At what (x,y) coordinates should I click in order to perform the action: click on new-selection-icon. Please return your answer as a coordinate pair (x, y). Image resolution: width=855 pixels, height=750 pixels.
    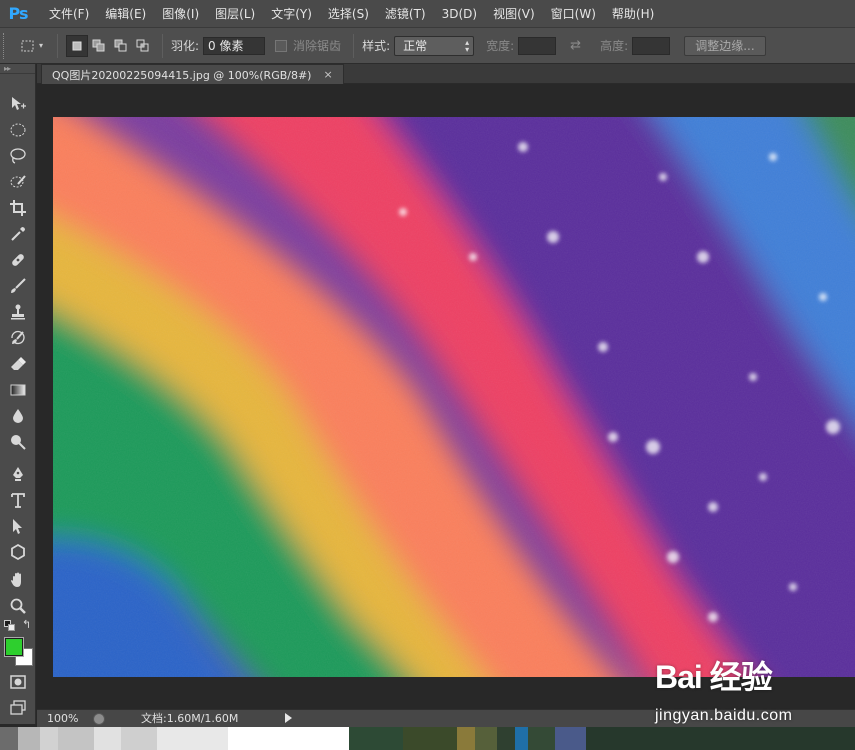
    Looking at the image, I should click on (77, 45).